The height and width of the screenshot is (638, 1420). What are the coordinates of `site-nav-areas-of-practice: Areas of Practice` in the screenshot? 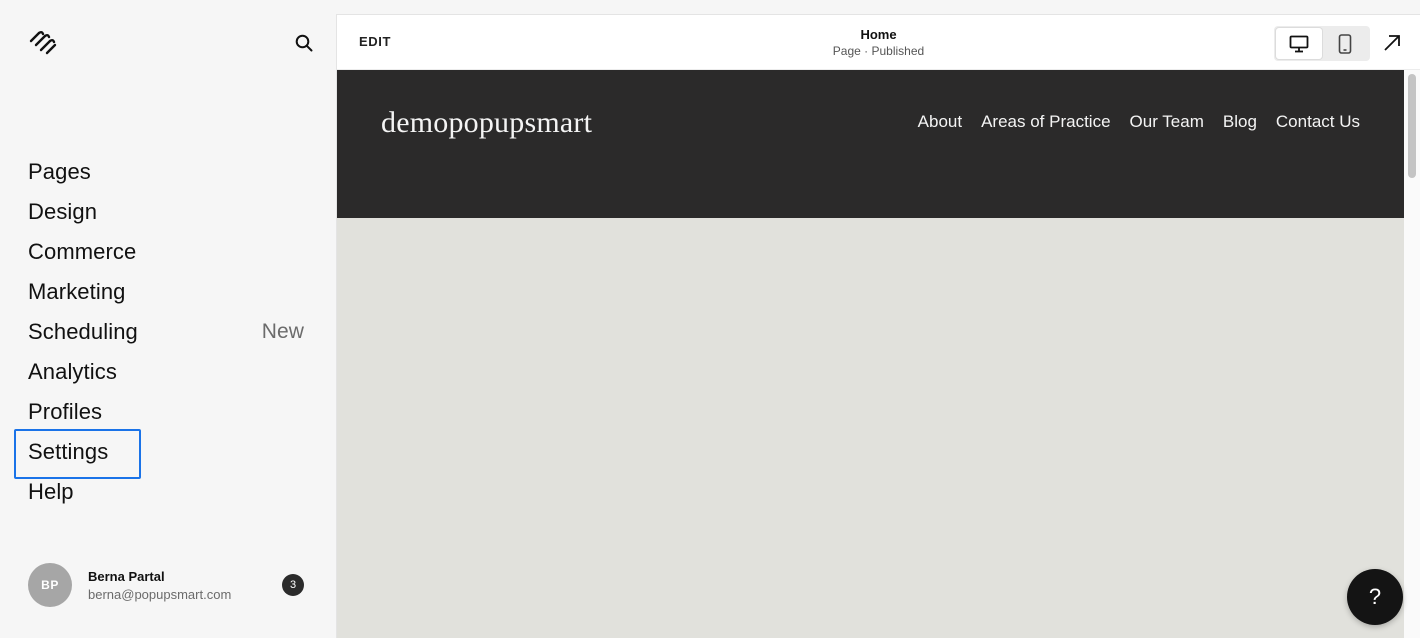 It's located at (1045, 122).